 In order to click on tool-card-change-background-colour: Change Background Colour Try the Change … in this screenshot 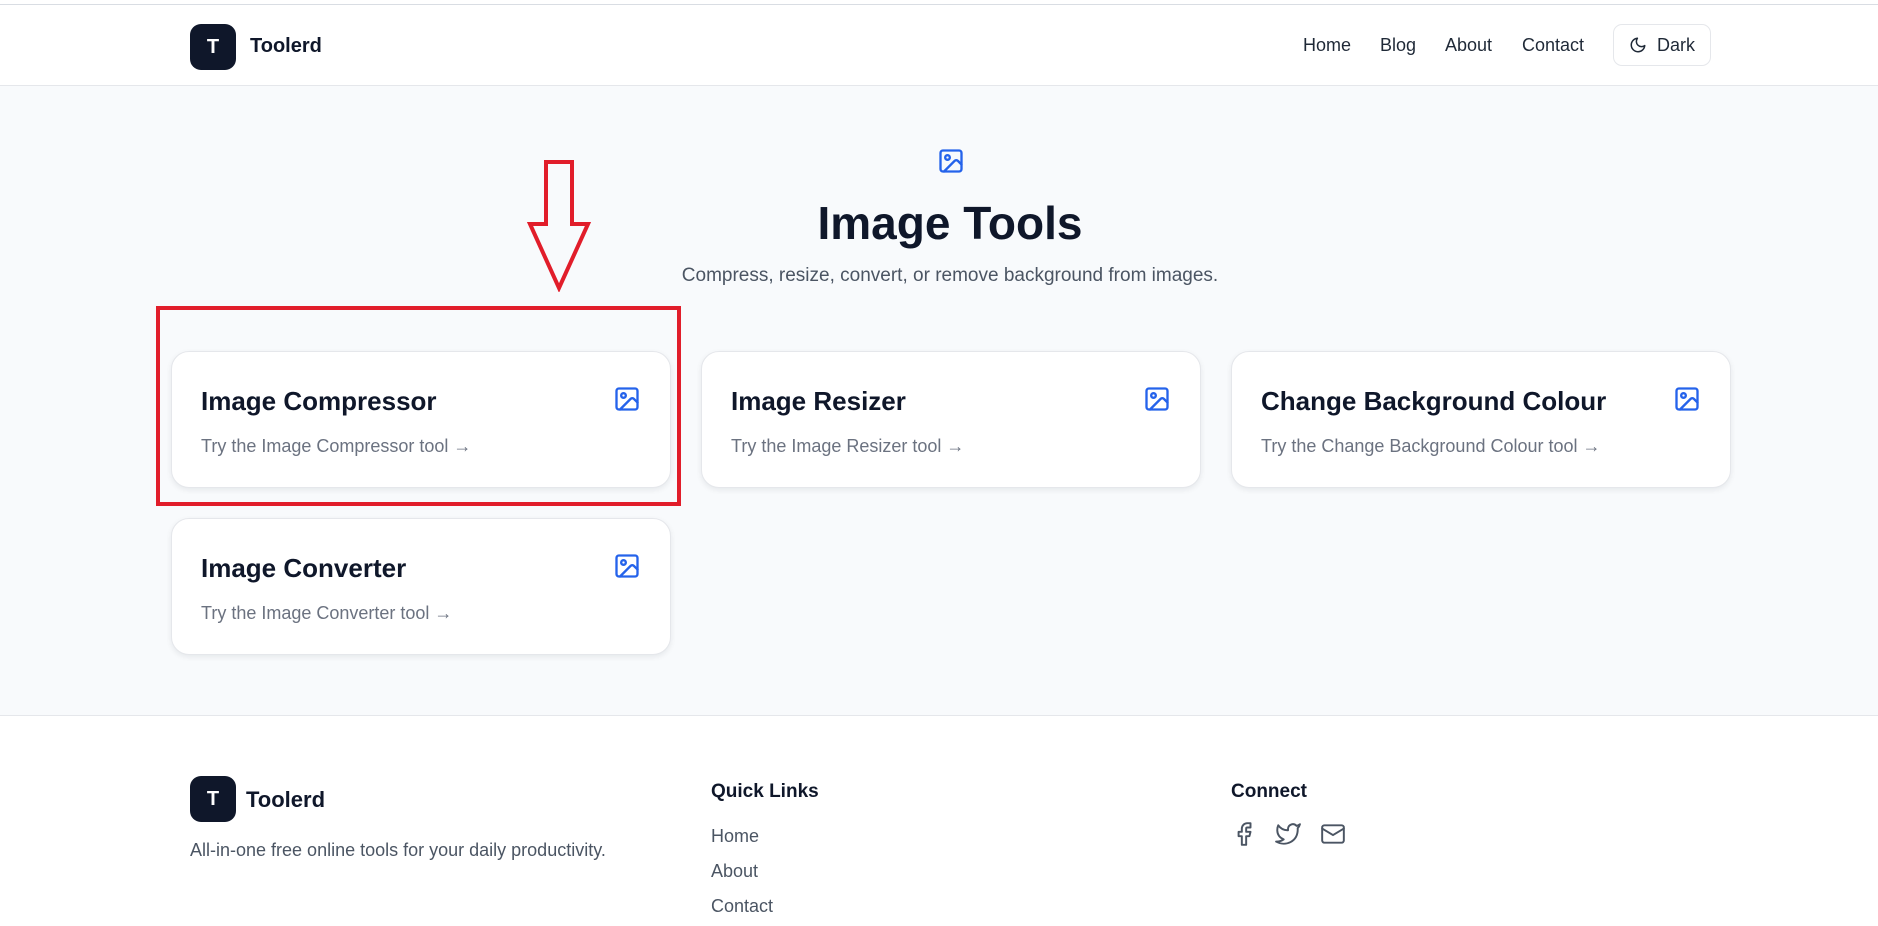, I will do `click(1481, 419)`.